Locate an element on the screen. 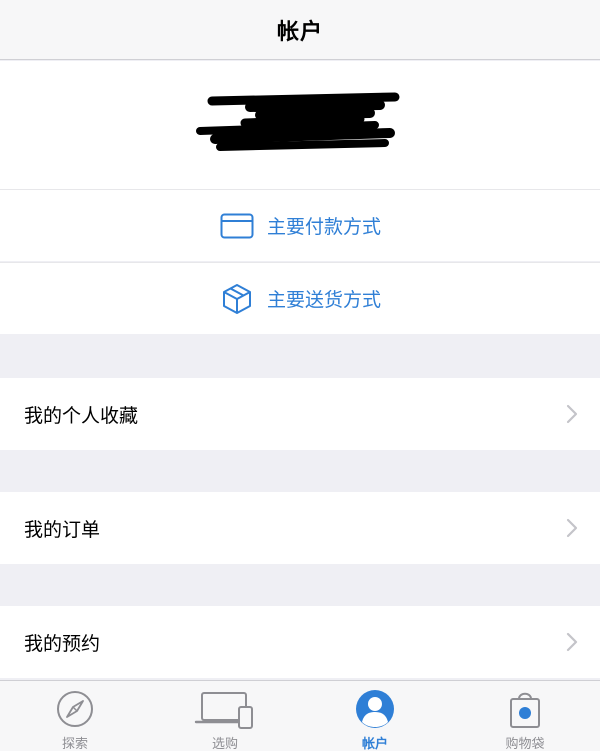  primary-payment-label: 主要付款方式 is located at coordinates (323, 227).